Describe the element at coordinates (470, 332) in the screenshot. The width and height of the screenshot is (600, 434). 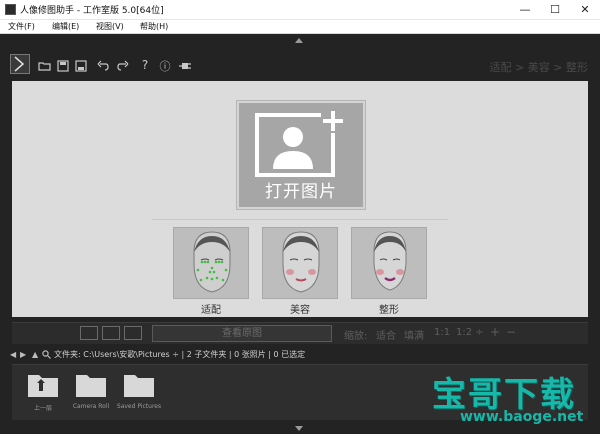
I see `zoom-ratio-select: 1:2 ÷` at that location.